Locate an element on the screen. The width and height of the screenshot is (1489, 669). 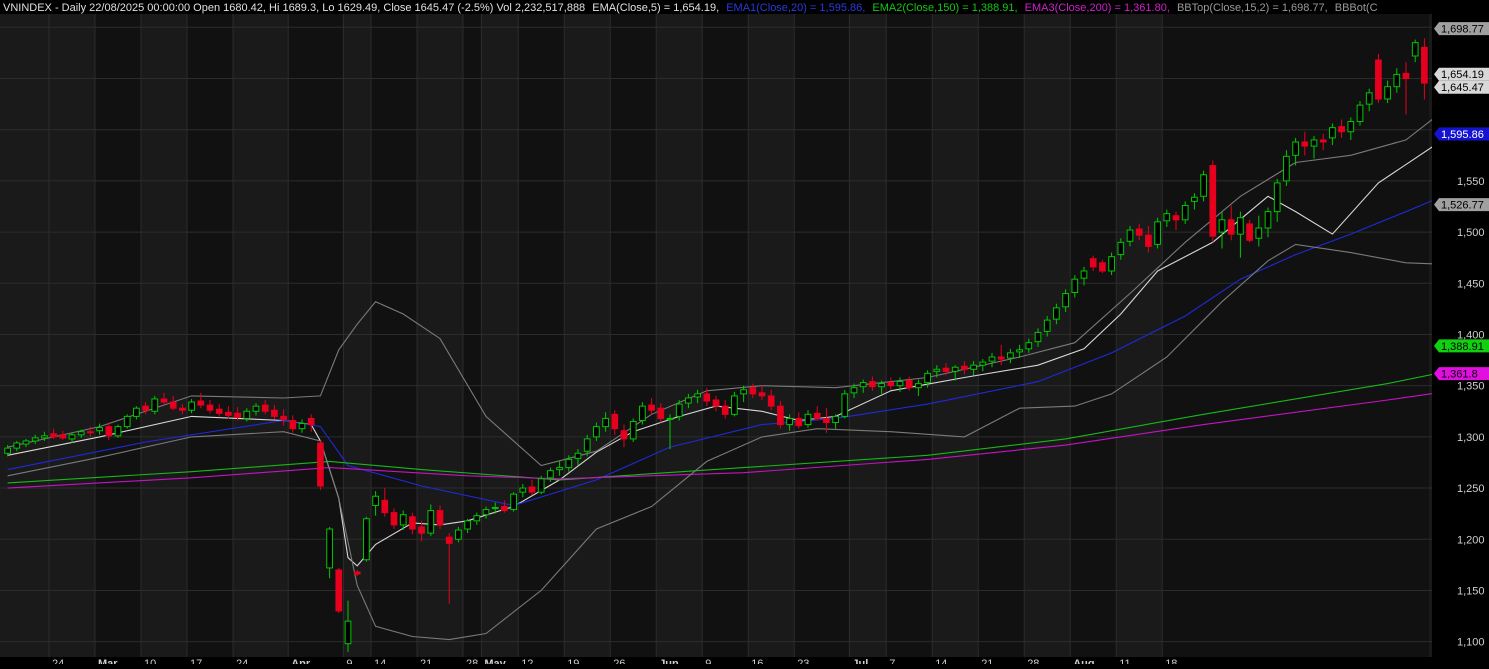
y-tick-label: 1,150 is located at coordinates (1471, 591).